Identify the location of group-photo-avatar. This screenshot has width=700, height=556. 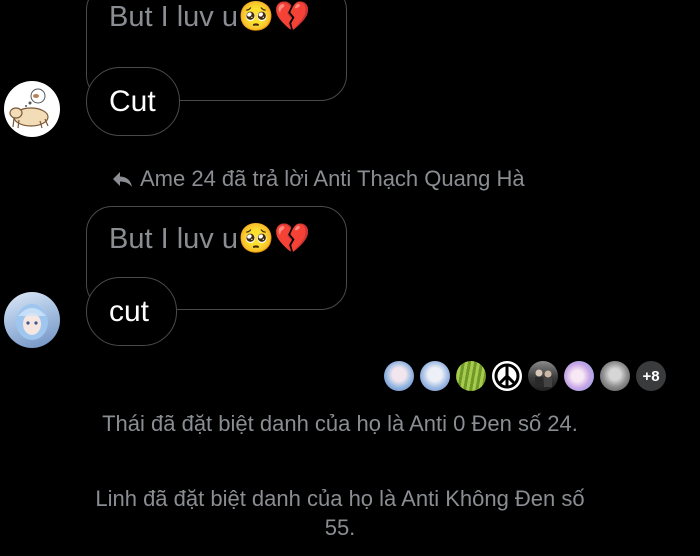
(543, 376).